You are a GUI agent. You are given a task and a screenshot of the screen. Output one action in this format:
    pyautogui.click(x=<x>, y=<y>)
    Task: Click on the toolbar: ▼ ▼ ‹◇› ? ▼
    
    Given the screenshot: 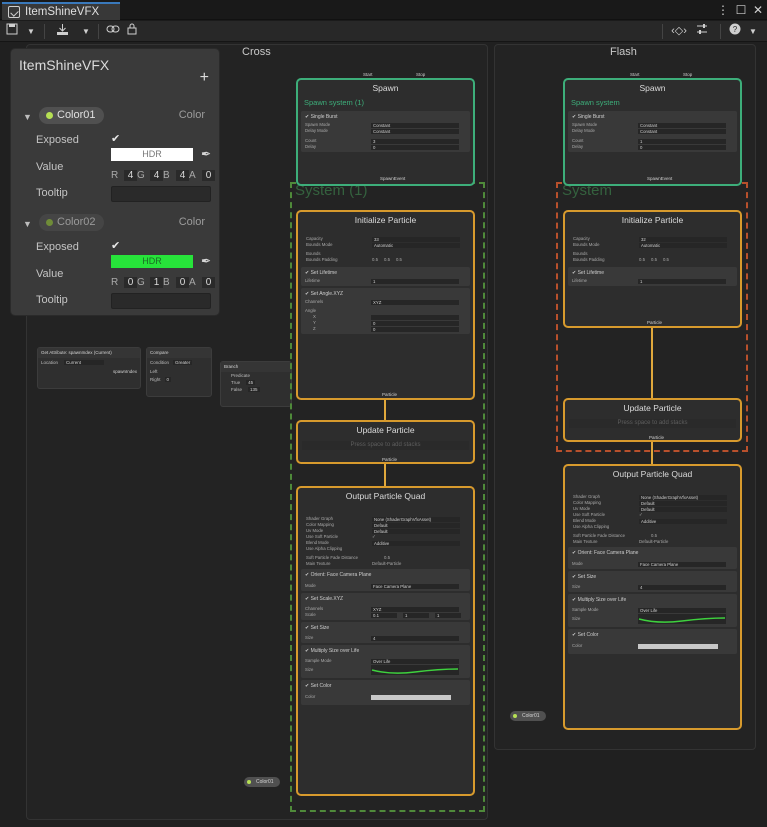 What is the action you would take?
    pyautogui.click(x=383, y=31)
    